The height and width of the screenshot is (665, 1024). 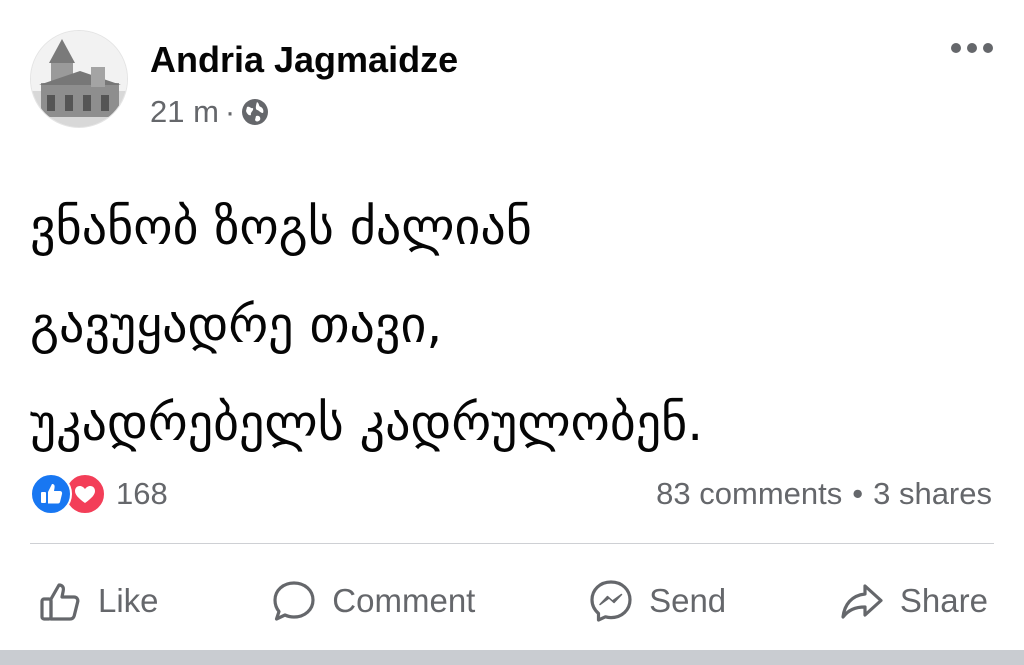 I want to click on more-horizontal-icon, so click(x=972, y=48).